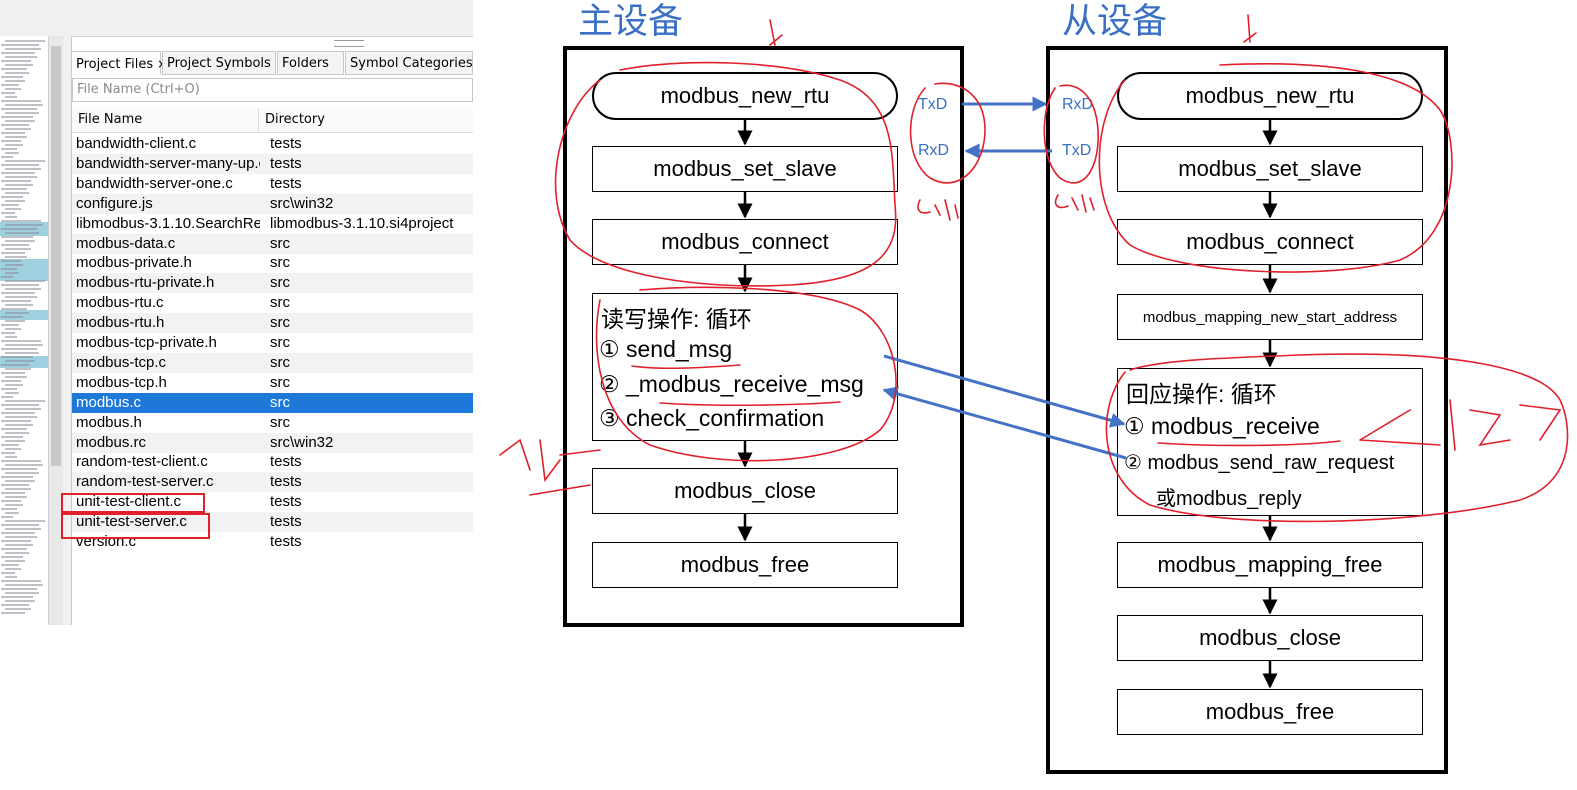 The image size is (1577, 790). I want to click on annotation-circle-master-setup, so click(725, 174).